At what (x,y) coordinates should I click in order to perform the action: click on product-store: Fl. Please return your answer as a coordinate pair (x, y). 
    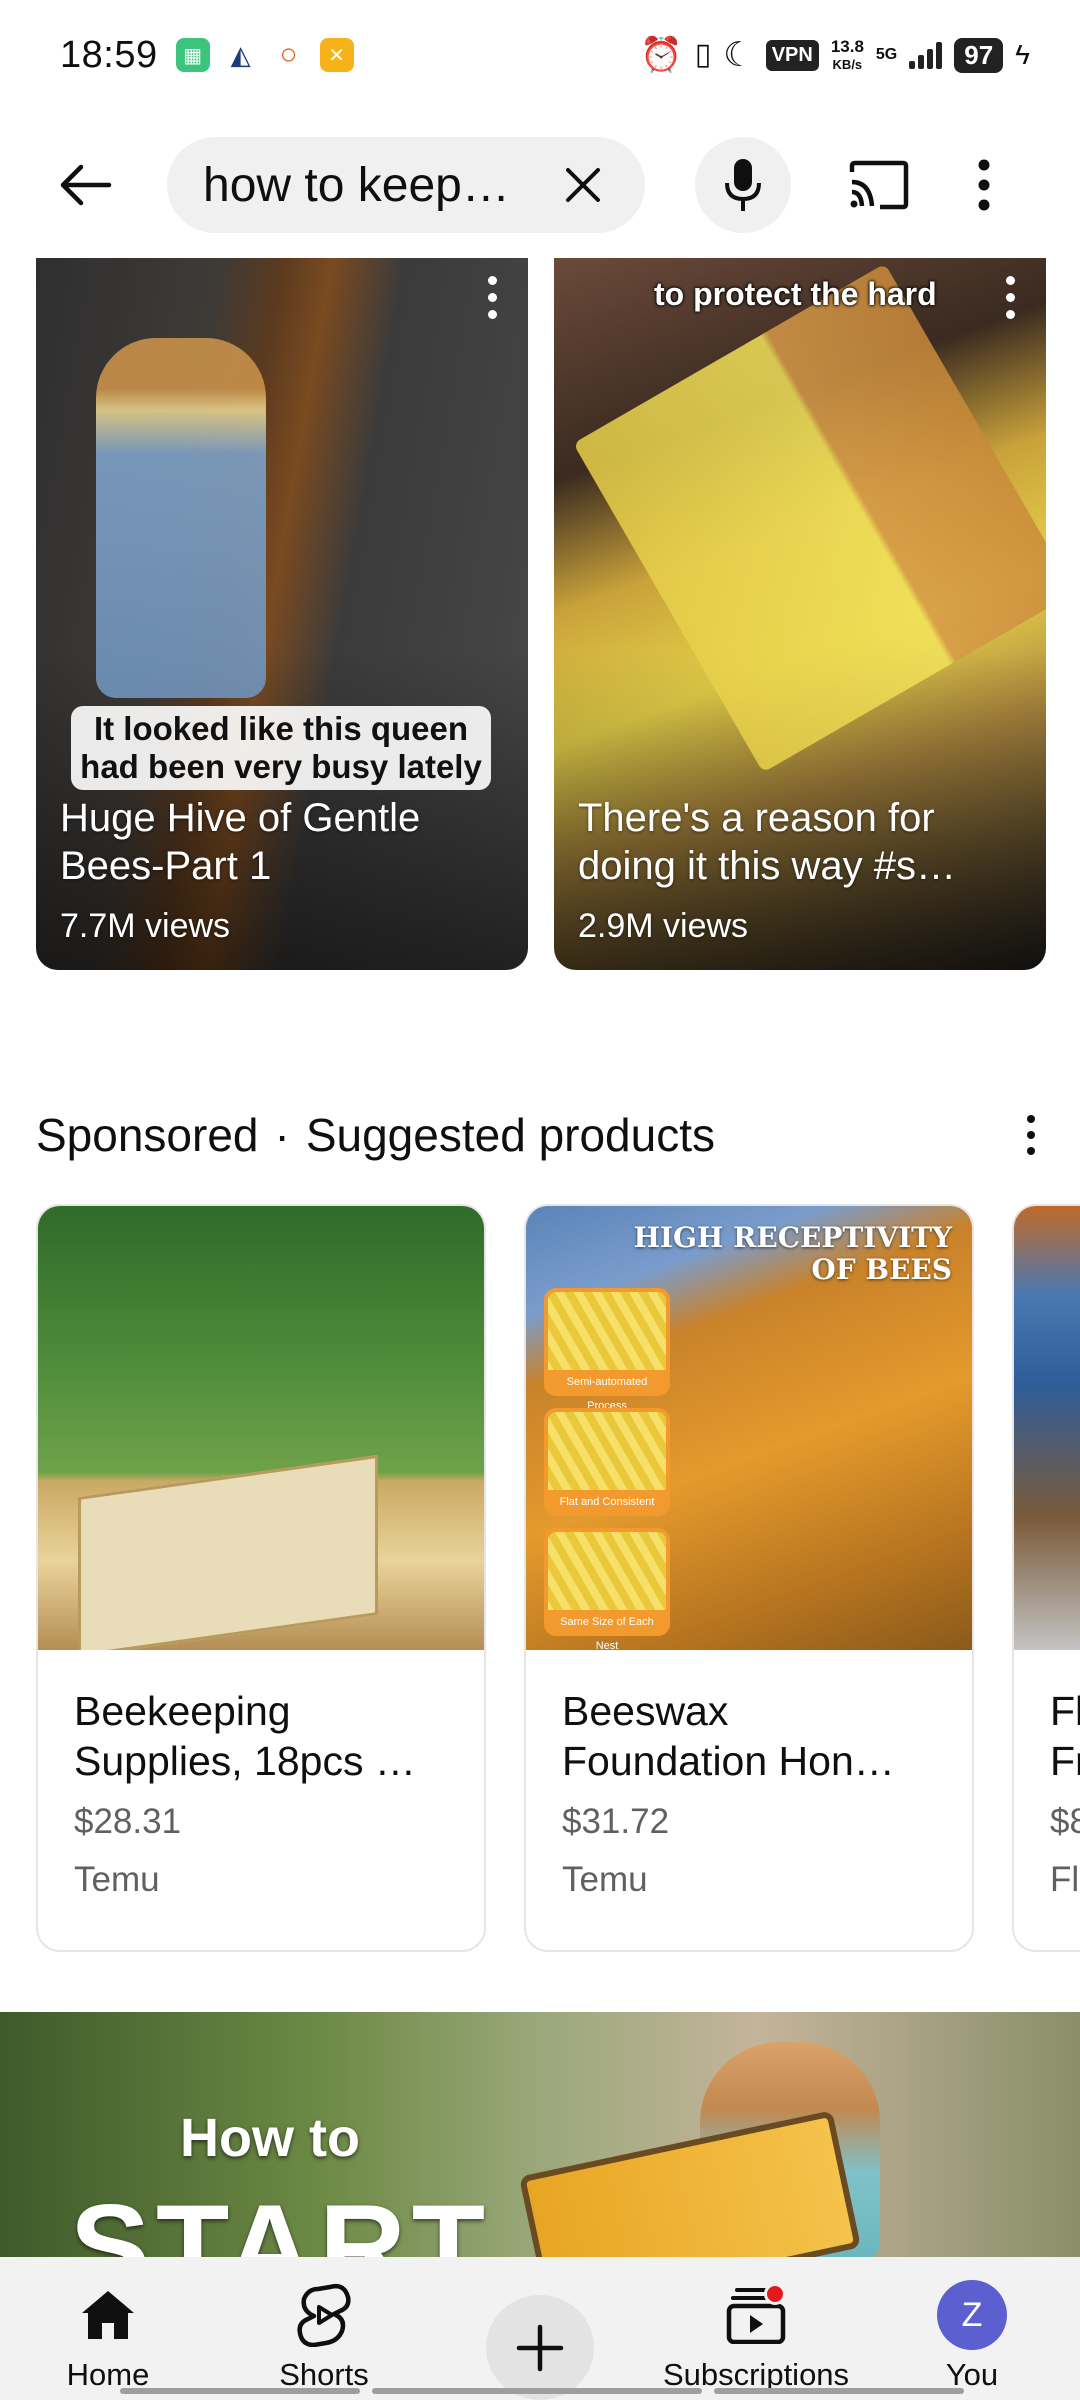
    Looking at the image, I should click on (1065, 1879).